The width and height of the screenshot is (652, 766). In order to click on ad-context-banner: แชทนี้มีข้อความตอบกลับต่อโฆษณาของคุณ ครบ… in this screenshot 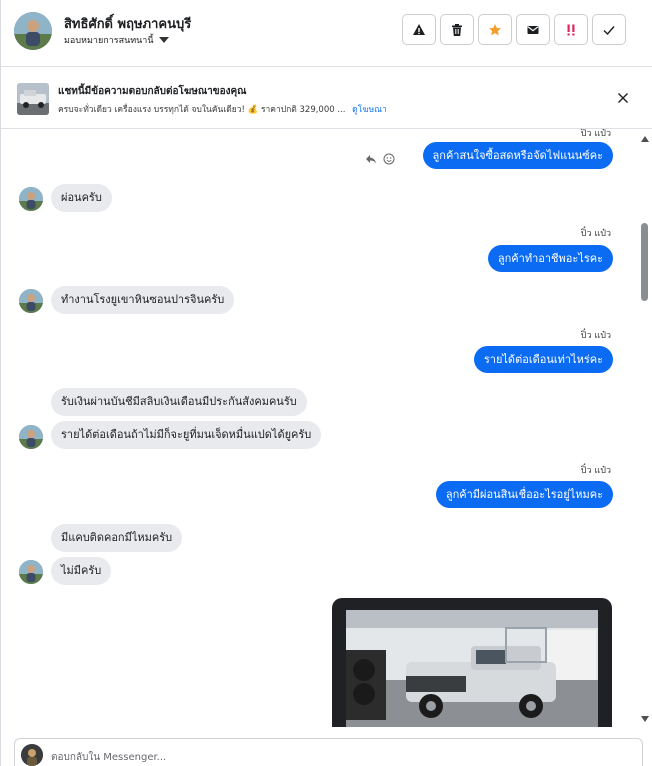, I will do `click(326, 98)`.